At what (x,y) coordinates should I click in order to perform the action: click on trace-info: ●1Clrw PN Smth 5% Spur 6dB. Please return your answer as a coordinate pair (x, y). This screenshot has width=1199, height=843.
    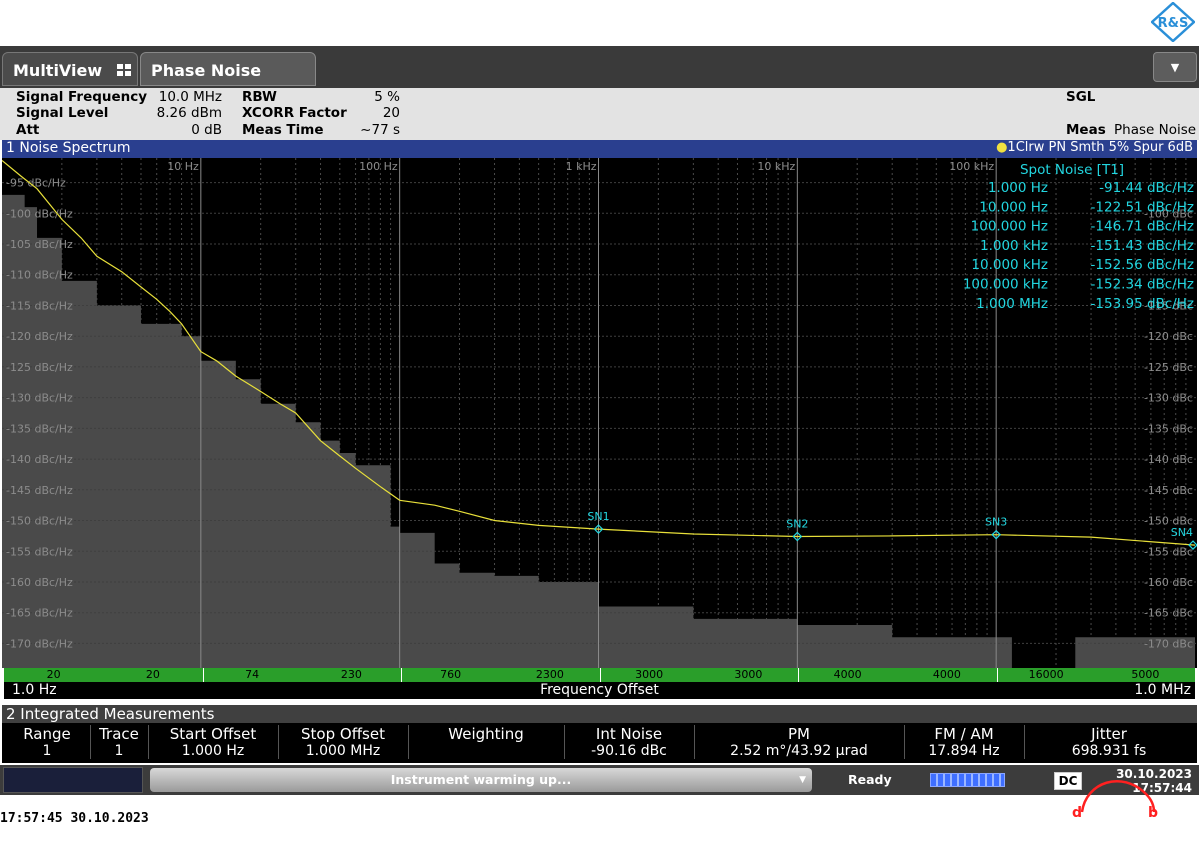
    Looking at the image, I should click on (1094, 147).